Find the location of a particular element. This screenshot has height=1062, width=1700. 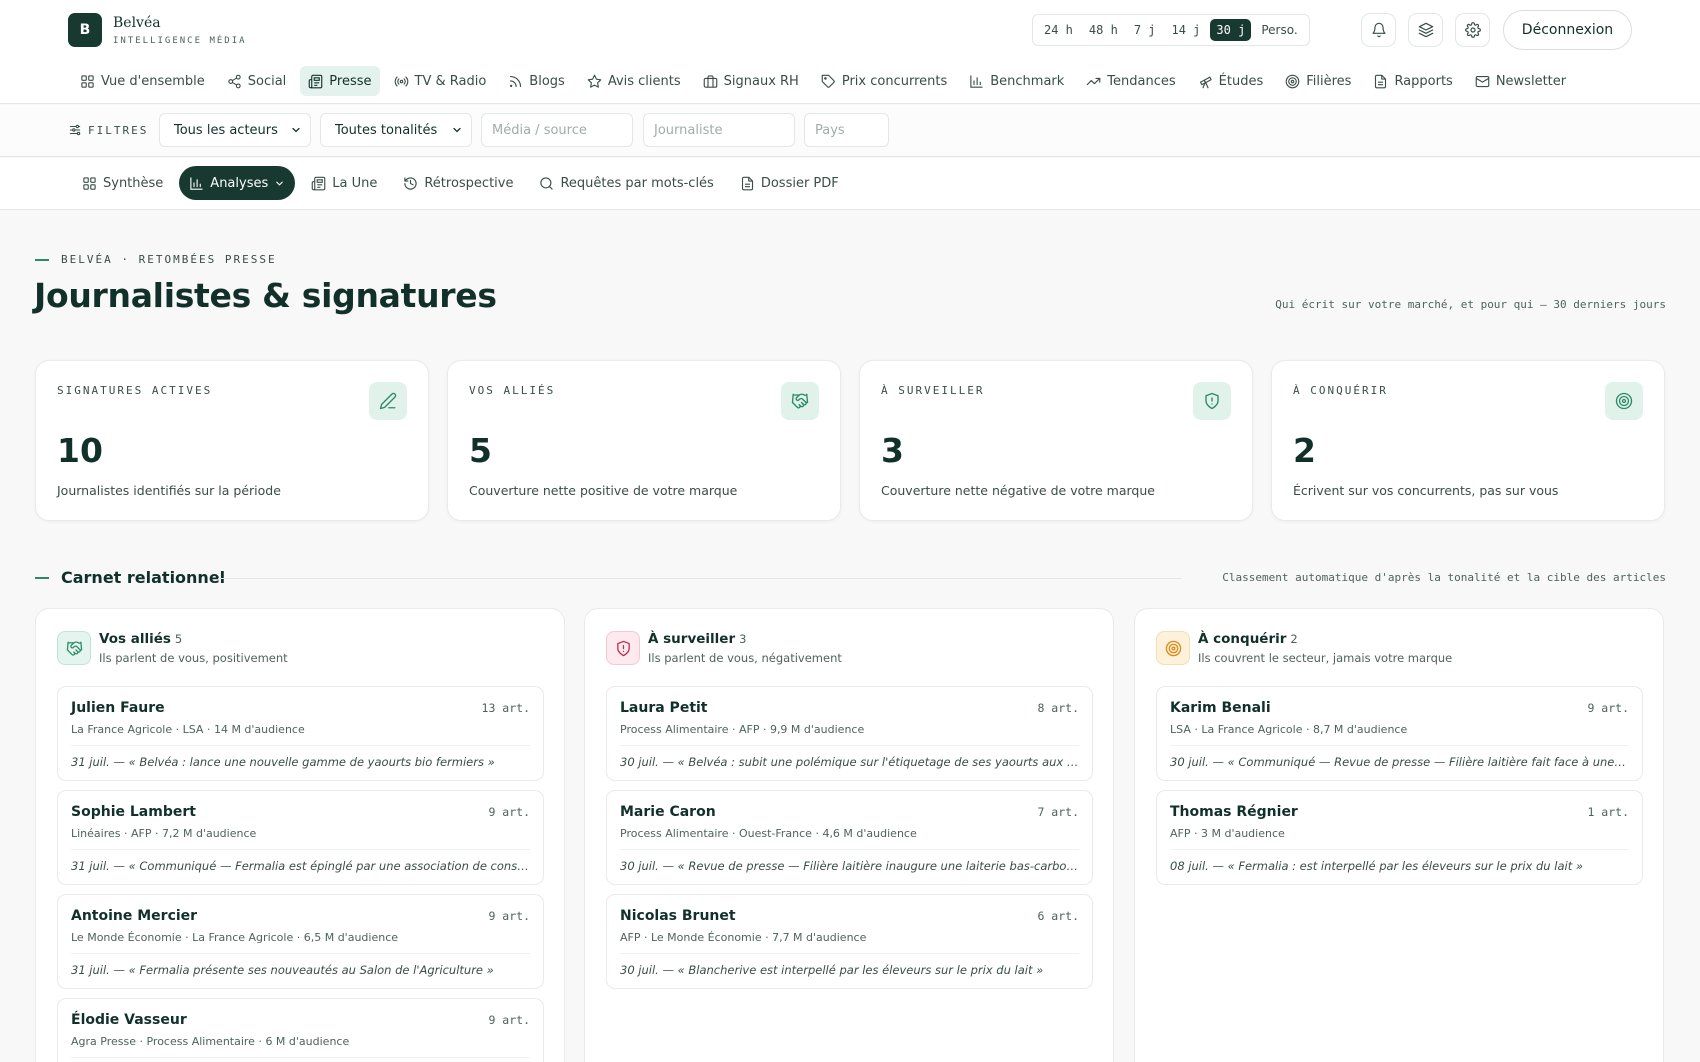

kpi-label: SIGNATURES ACTIVES is located at coordinates (135, 390).